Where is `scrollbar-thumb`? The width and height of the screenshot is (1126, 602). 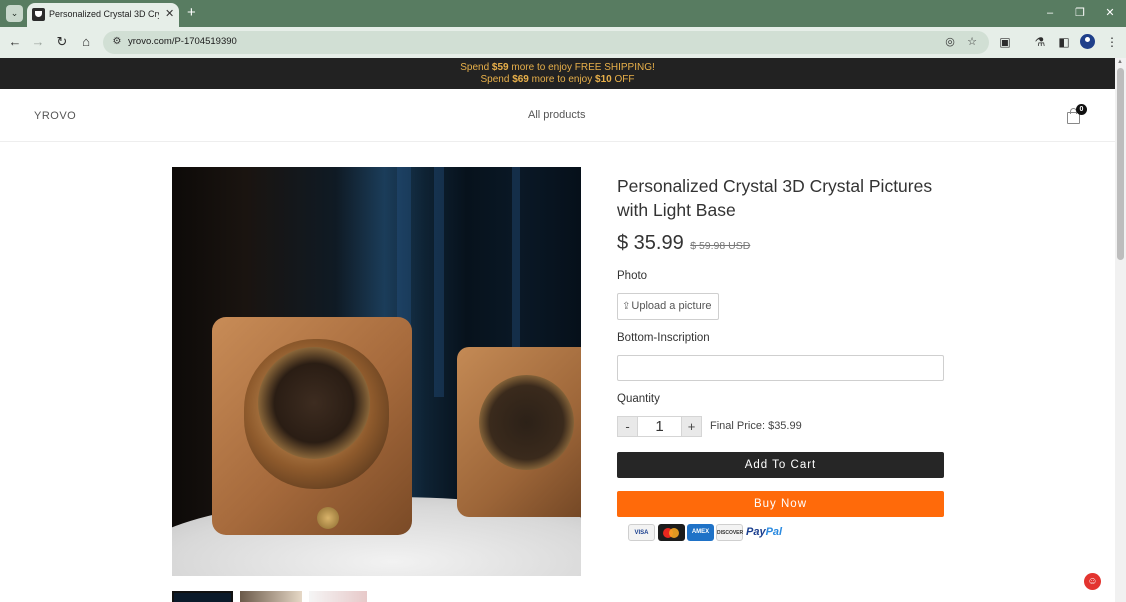
scrollbar-thumb is located at coordinates (1120, 164).